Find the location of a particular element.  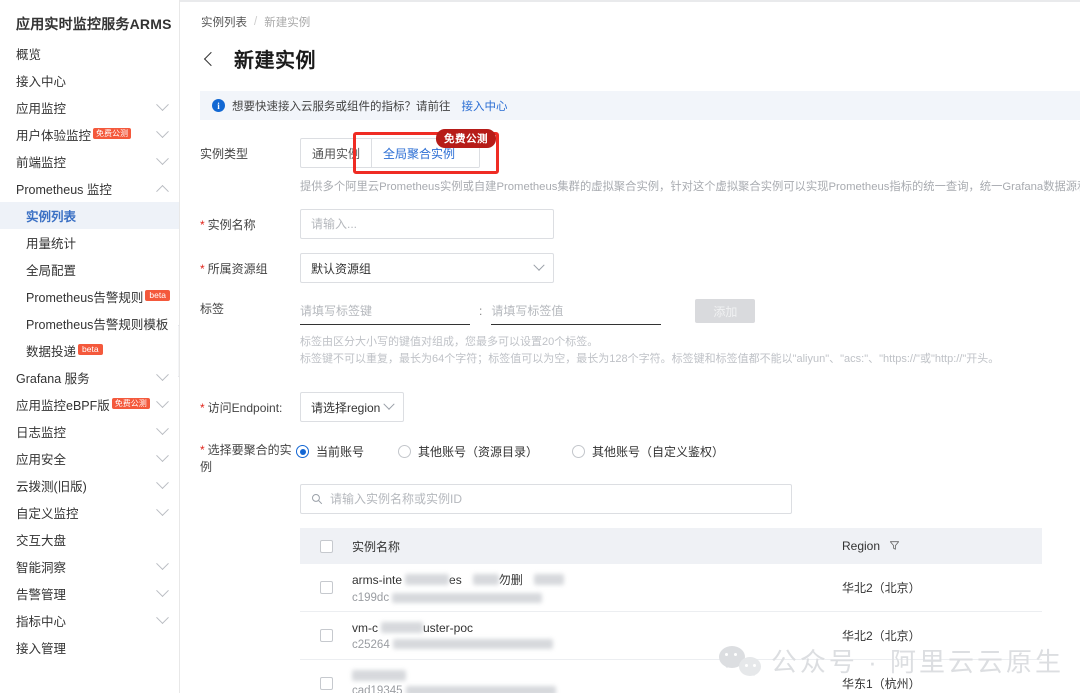

sidebar-item-10: Prometheus告警规则模板 is located at coordinates (89, 323).